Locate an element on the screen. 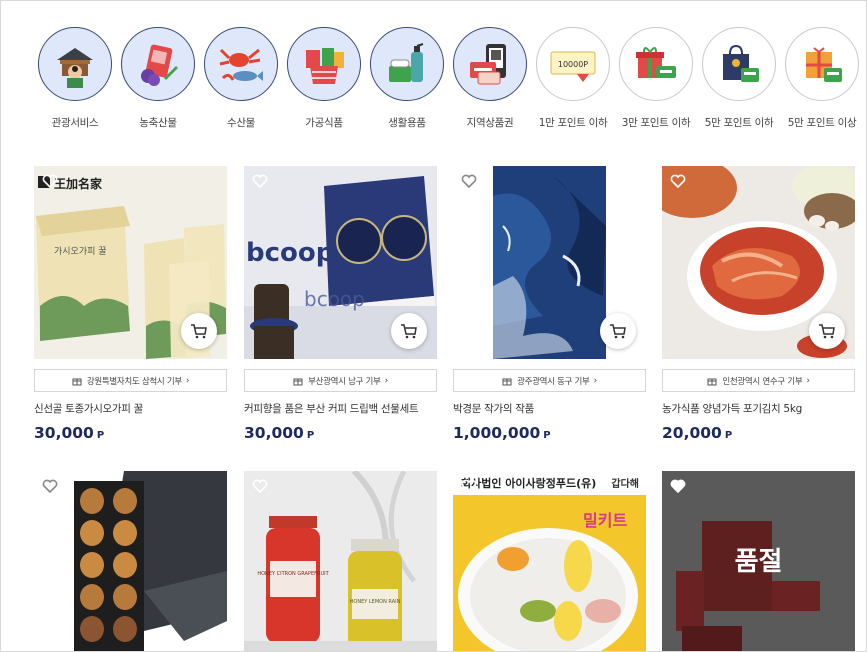 The height and width of the screenshot is (652, 867). product-name: 박경문 작가의 작품 is located at coordinates (549, 408).